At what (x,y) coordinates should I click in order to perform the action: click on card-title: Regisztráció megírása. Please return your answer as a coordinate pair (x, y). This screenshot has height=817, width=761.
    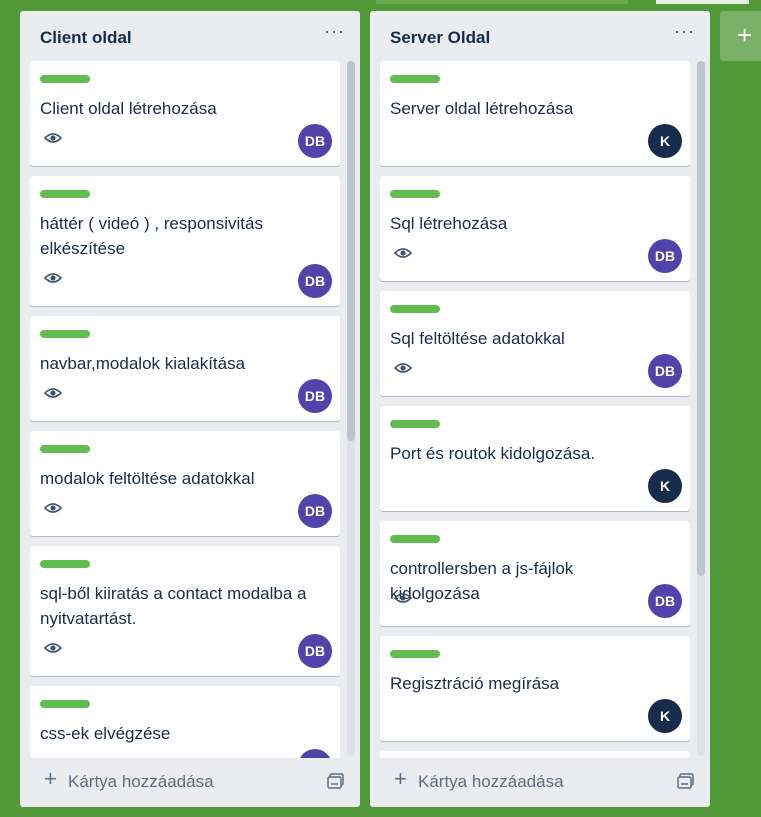
    Looking at the image, I should click on (475, 683).